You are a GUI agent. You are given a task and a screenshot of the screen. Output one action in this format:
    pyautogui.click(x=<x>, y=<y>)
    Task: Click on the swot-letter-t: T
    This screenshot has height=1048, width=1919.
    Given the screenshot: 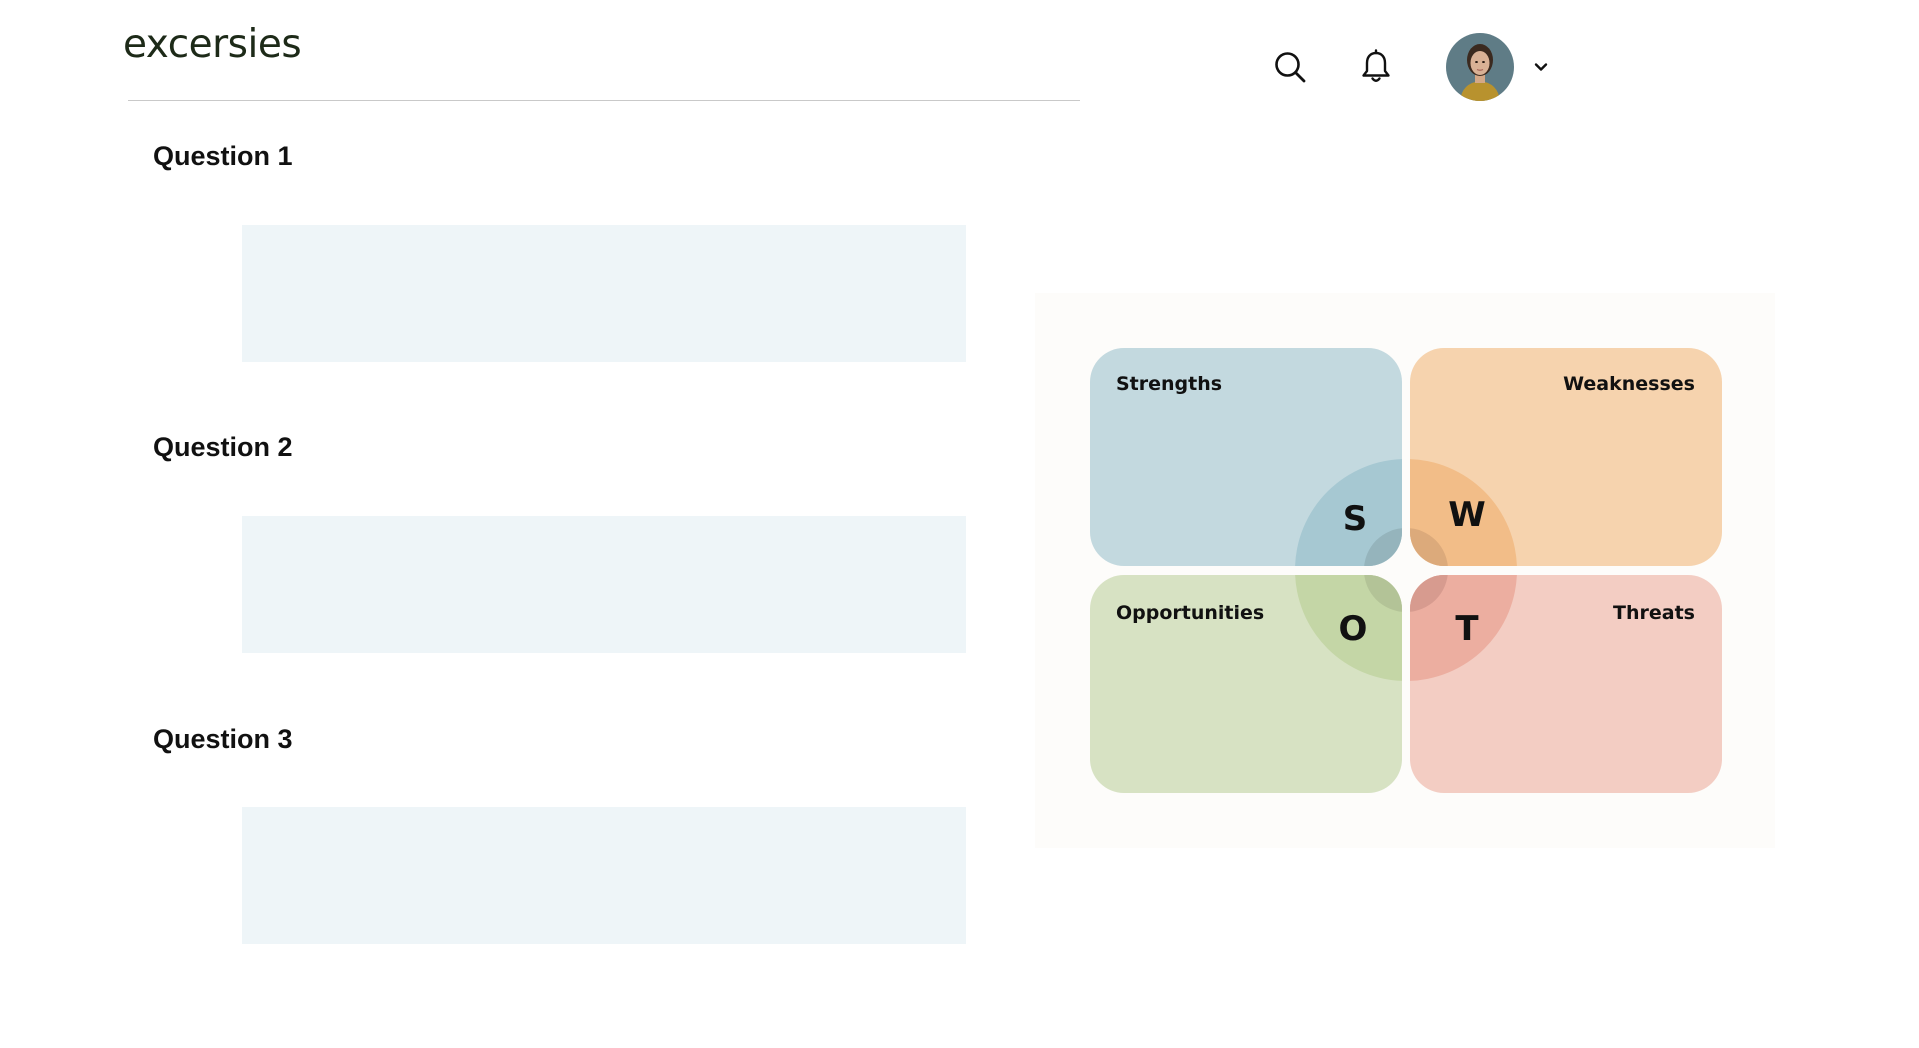 What is the action you would take?
    pyautogui.click(x=1467, y=629)
    